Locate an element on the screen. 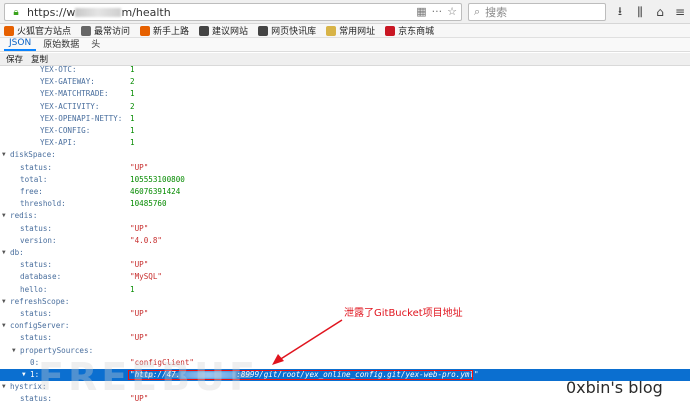 This screenshot has height=403, width=690. json-key: YEX-OTC: is located at coordinates (58, 70).